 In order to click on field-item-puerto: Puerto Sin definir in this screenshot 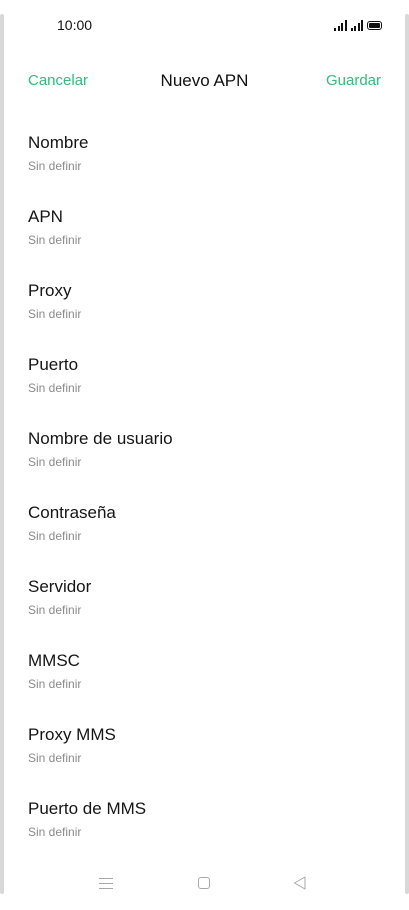, I will do `click(204, 381)`.